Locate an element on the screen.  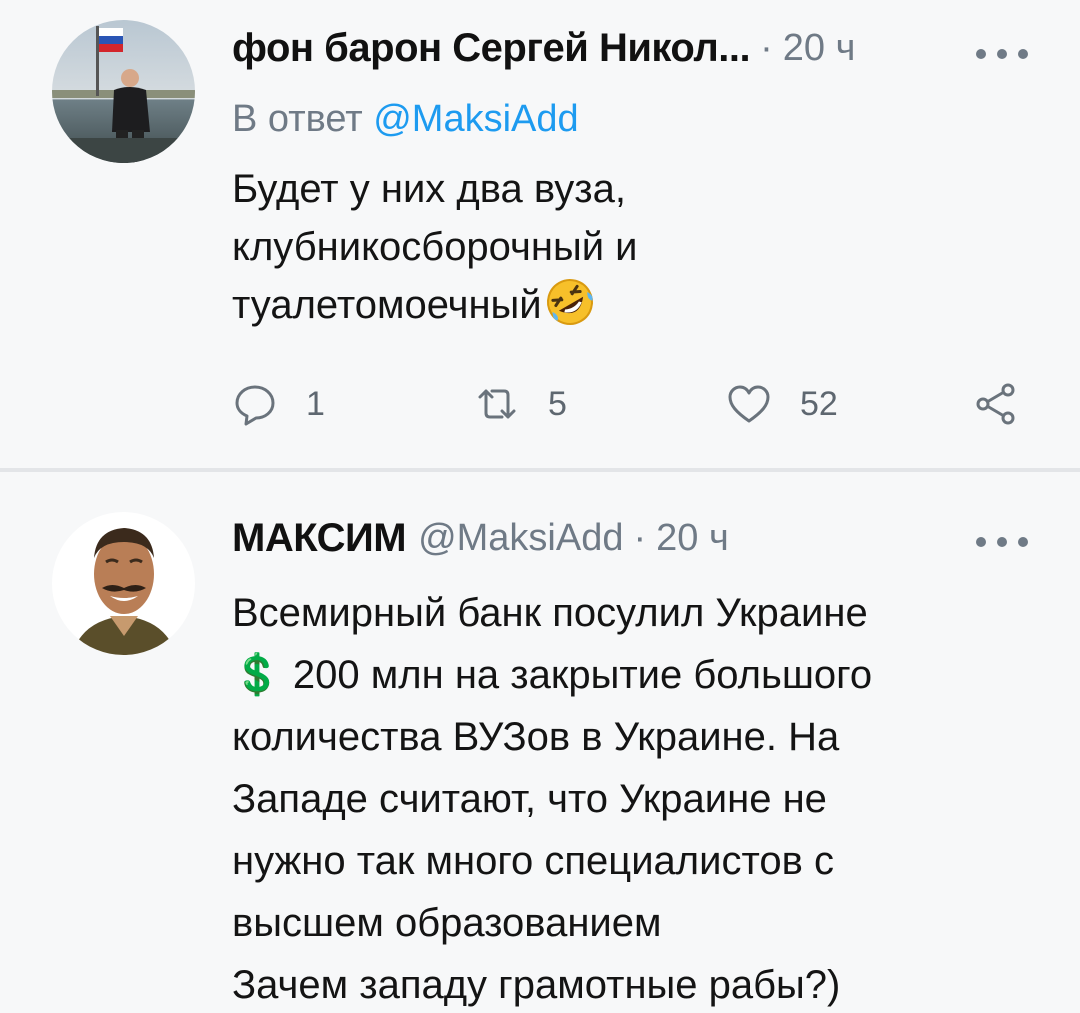
like-count: 52 is located at coordinates (819, 403).